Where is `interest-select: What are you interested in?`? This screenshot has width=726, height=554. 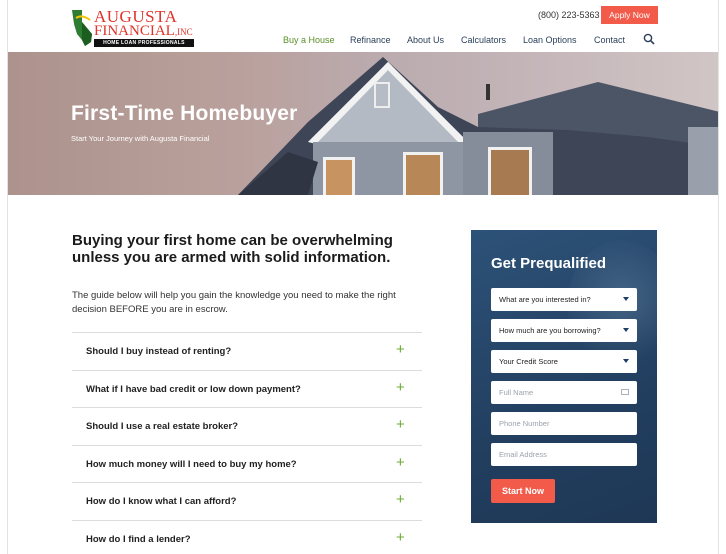 interest-select: What are you interested in? is located at coordinates (564, 299).